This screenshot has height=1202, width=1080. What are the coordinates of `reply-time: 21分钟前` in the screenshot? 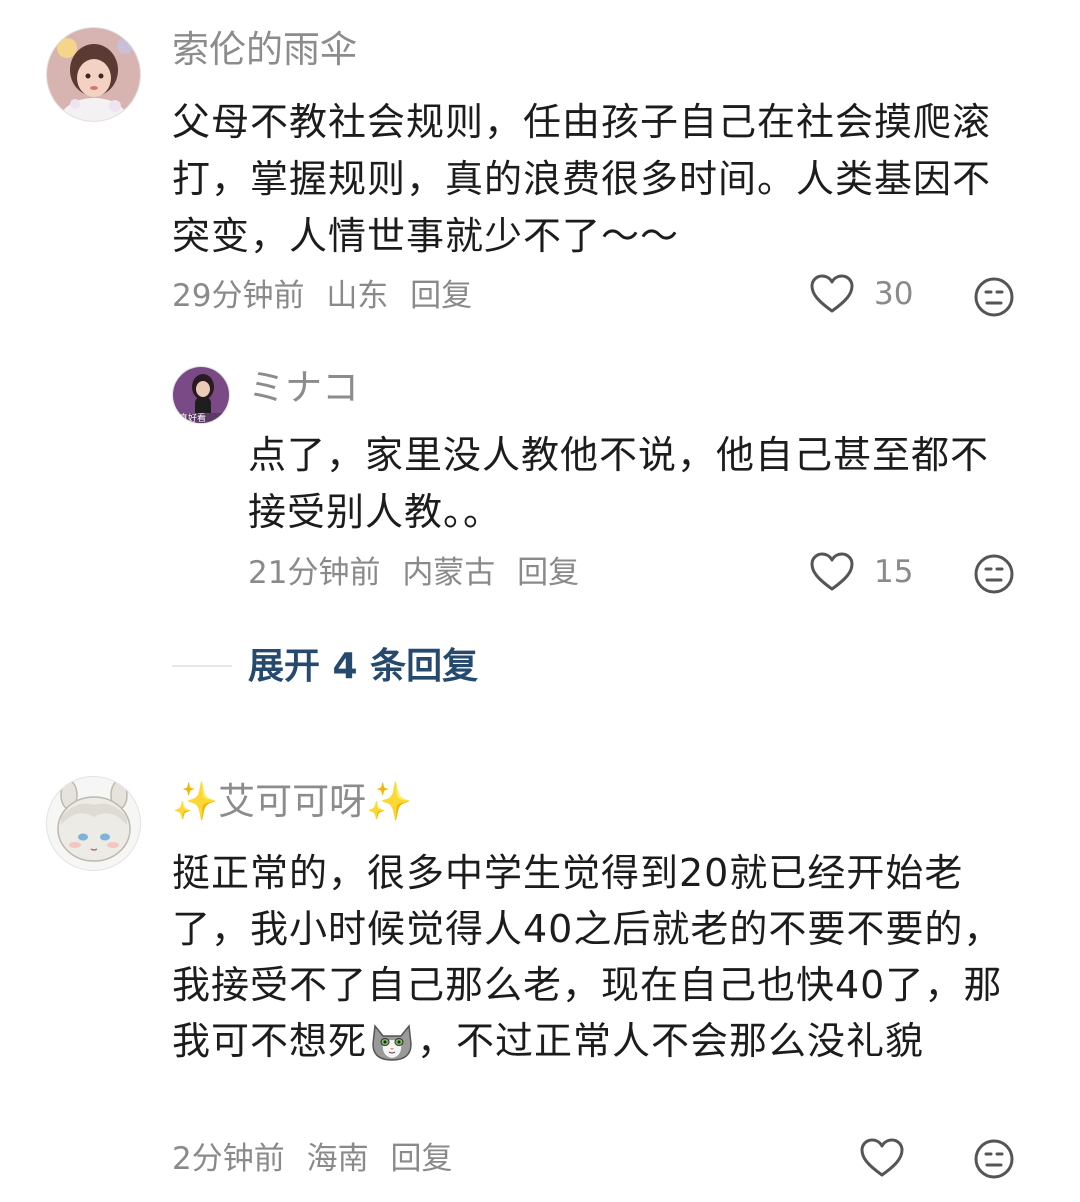 It's located at (314, 573).